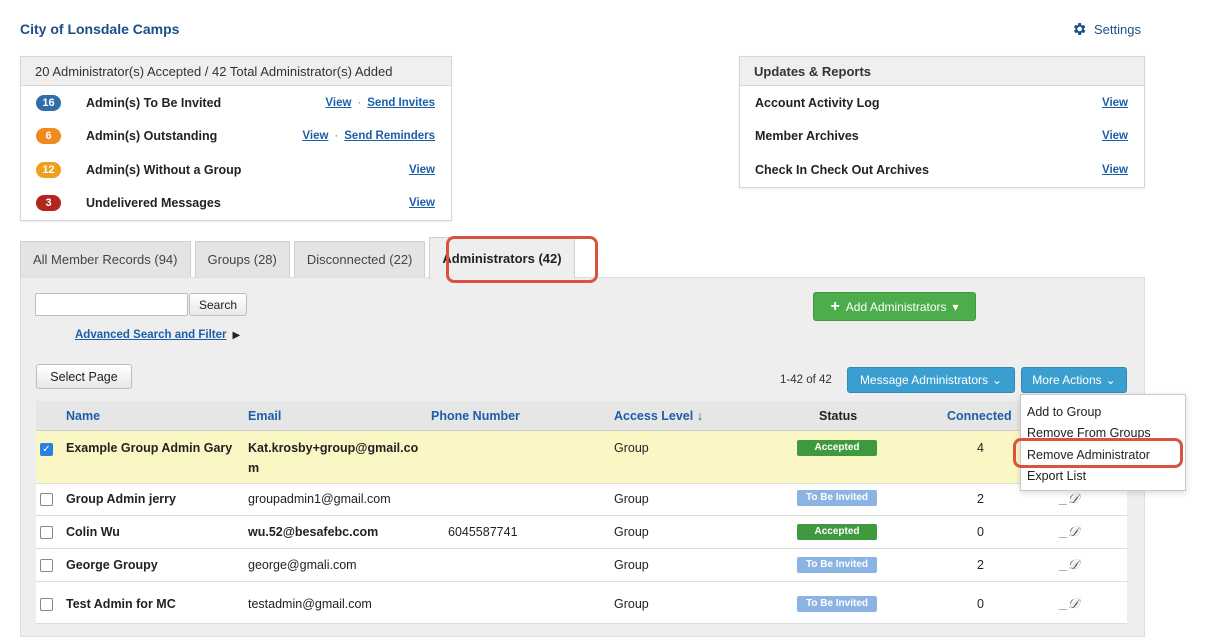  What do you see at coordinates (242, 259) in the screenshot?
I see `tab-groups: Groups (28)` at bounding box center [242, 259].